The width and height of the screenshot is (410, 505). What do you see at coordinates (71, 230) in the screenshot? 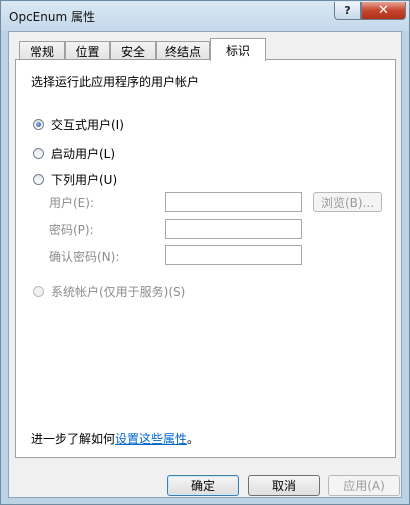
I see `password-field-label: 密码(P):` at bounding box center [71, 230].